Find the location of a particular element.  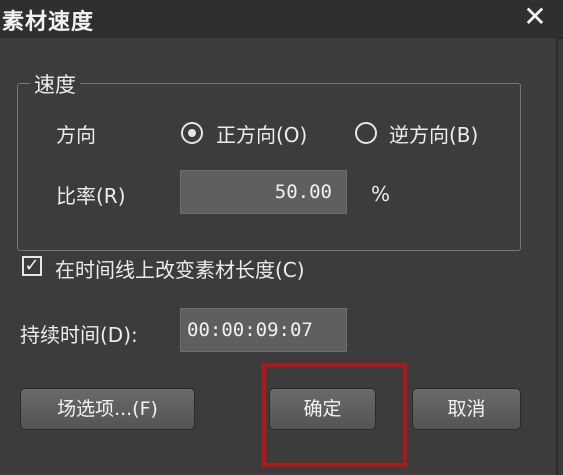

rate-input: 50.00 is located at coordinates (263, 192).